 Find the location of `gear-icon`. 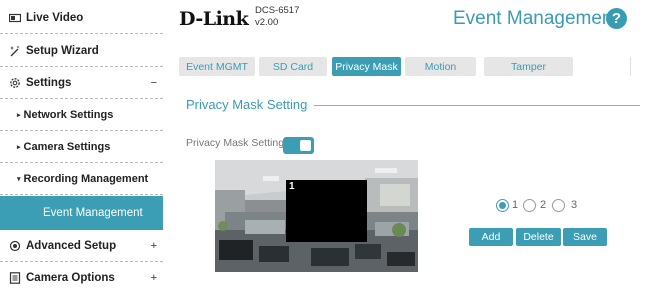

gear-icon is located at coordinates (15, 83).